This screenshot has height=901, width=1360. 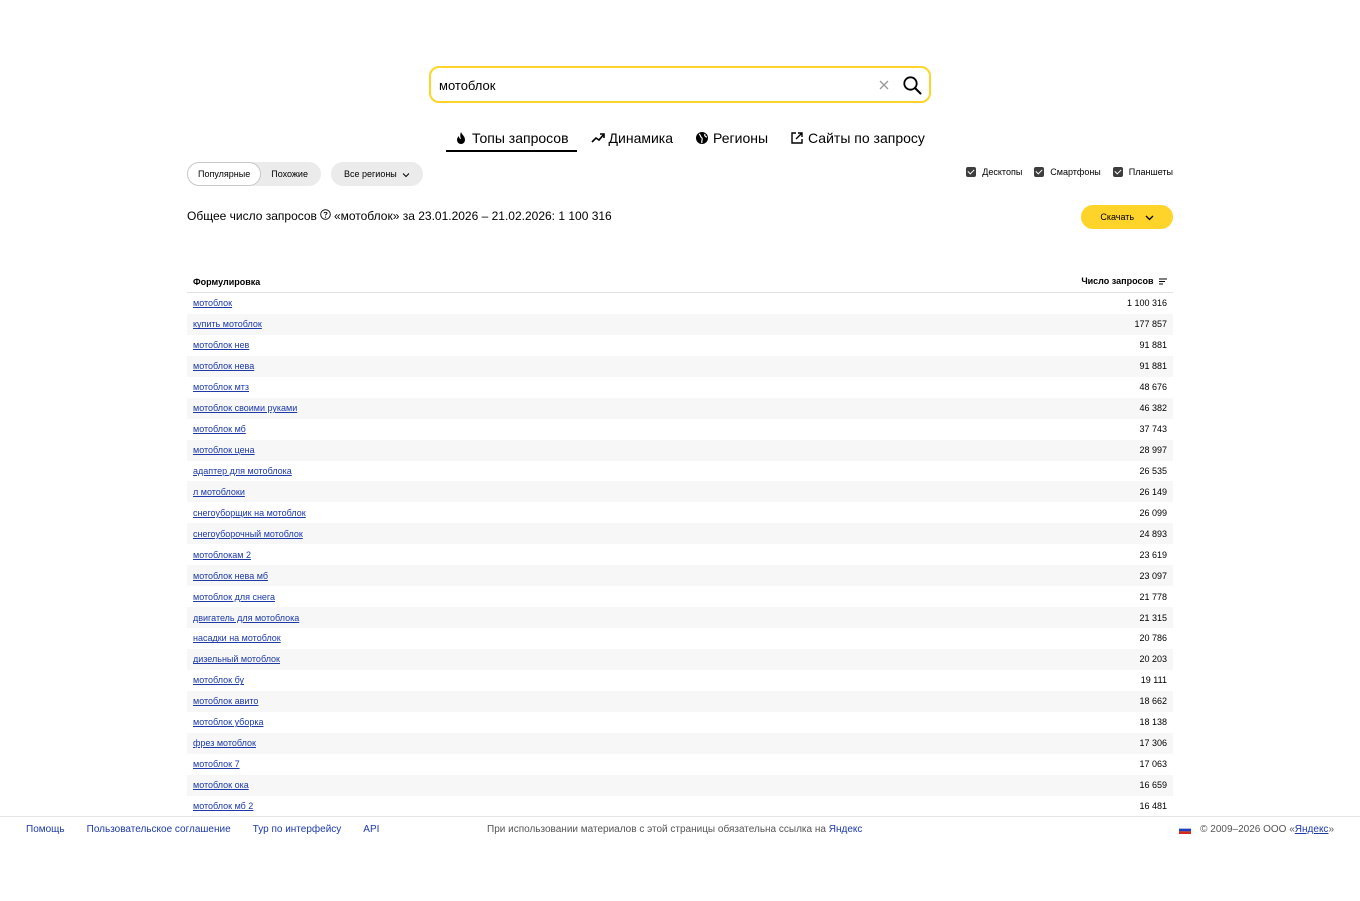 What do you see at coordinates (234, 597) in the screenshot?
I see `query-link: мотоблок для снега` at bounding box center [234, 597].